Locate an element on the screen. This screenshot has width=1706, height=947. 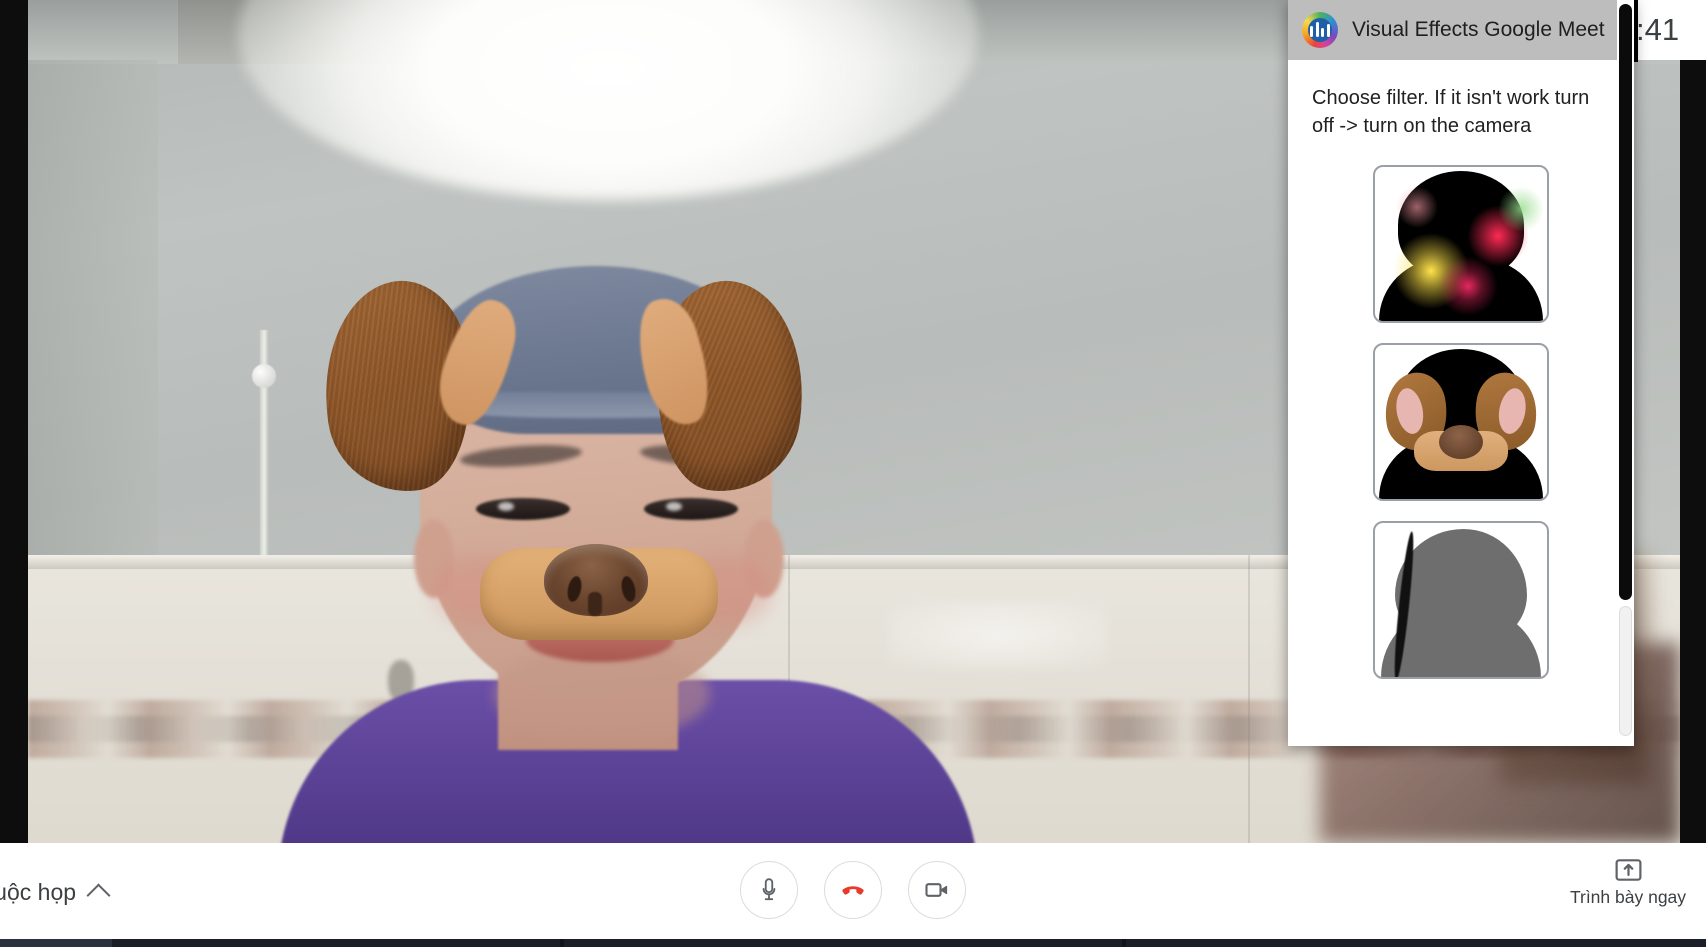
popup-title: Visual Effects Google Meet is located at coordinates (1478, 29).